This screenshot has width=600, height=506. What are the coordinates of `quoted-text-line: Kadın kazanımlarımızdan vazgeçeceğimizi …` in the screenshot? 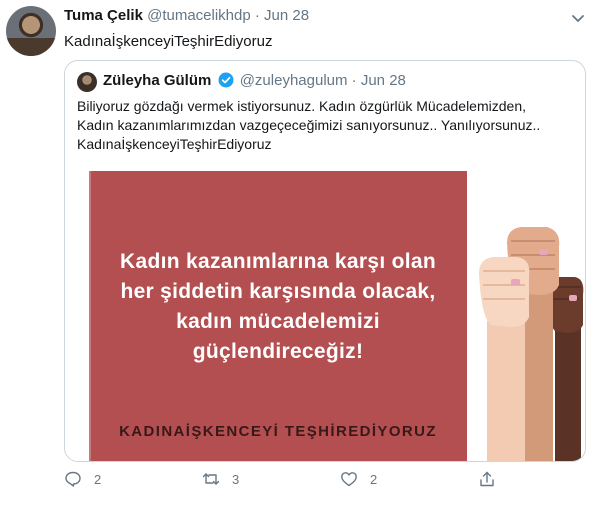 It's located at (309, 125).